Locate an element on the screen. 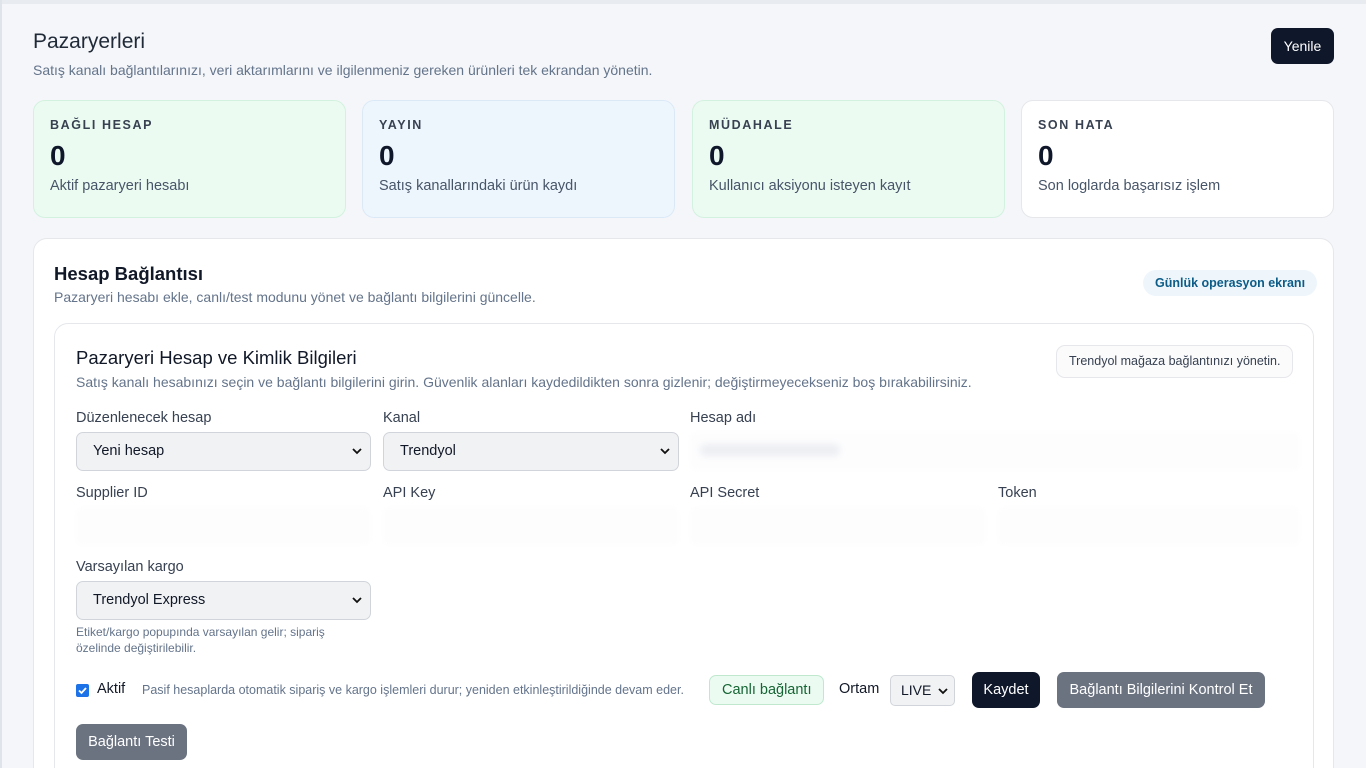  check-icon is located at coordinates (82, 691).